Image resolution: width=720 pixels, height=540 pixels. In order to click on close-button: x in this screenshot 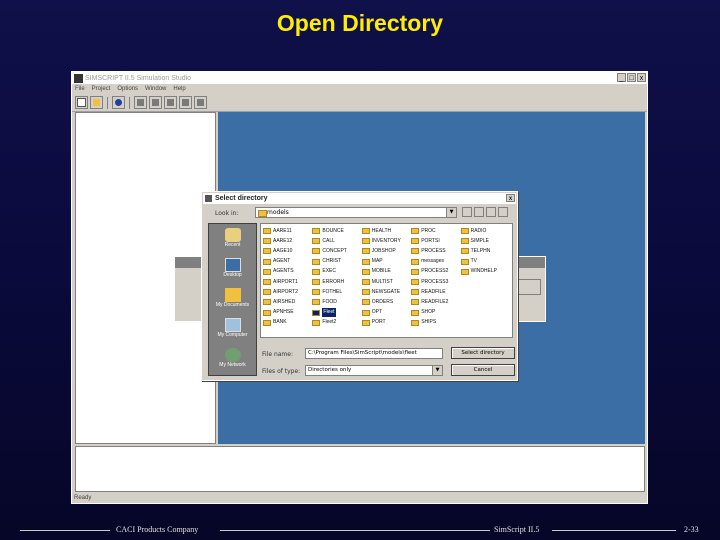, I will do `click(641, 77)`.